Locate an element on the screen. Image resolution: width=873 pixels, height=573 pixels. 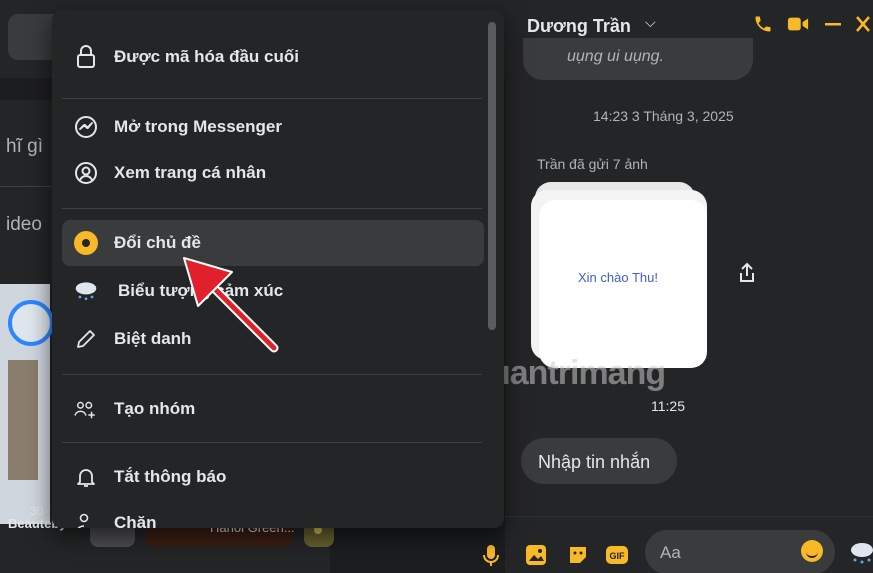
menu-item-block: Chặn is located at coordinates (273, 514).